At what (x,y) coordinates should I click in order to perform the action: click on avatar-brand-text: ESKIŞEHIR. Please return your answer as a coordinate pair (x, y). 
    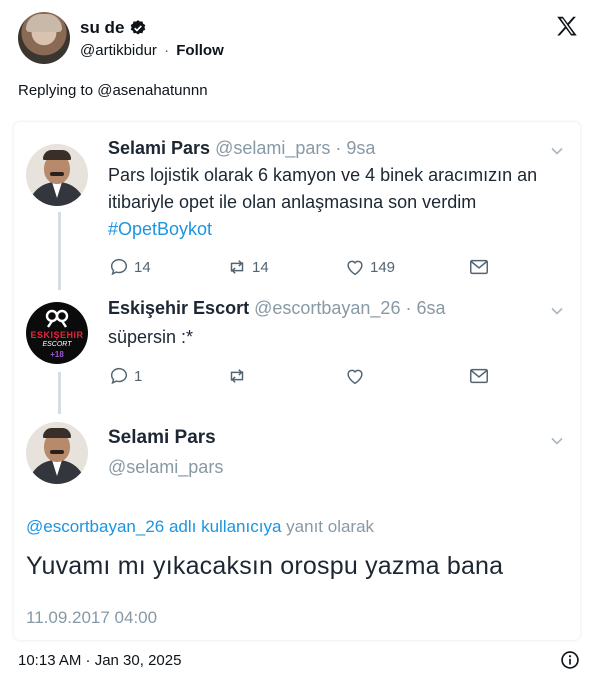
    Looking at the image, I should click on (57, 335).